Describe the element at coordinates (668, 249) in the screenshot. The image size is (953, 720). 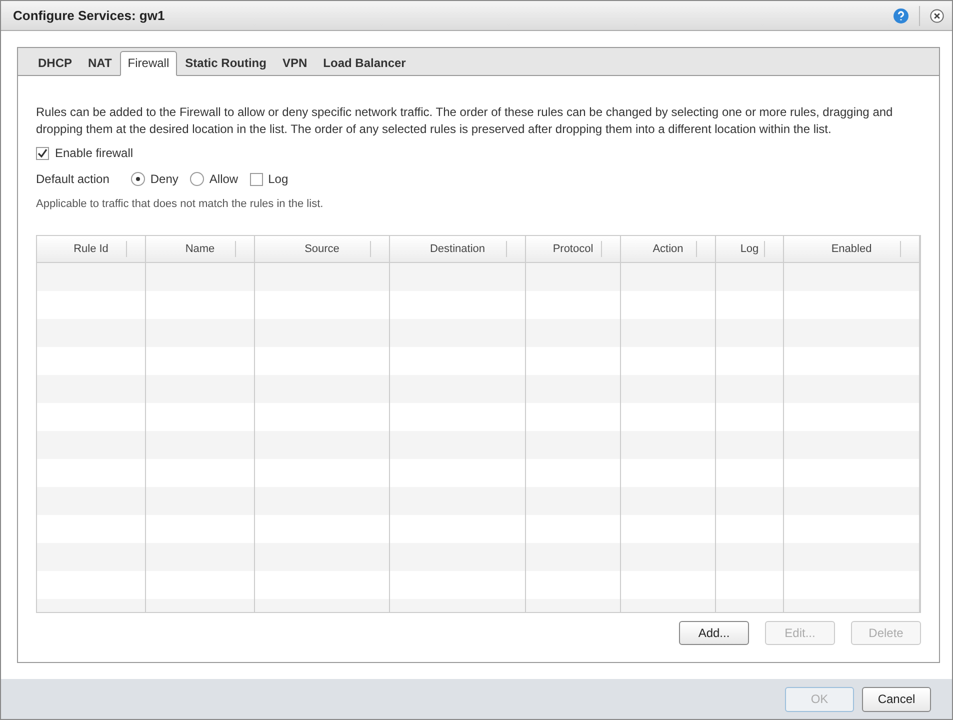
I see `column-header: Action` at that location.